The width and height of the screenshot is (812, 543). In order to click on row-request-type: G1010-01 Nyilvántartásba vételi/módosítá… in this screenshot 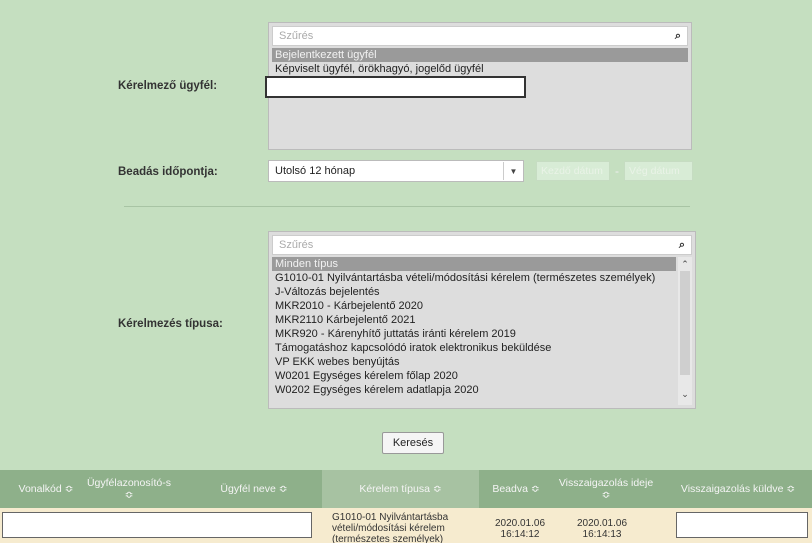, I will do `click(390, 527)`.